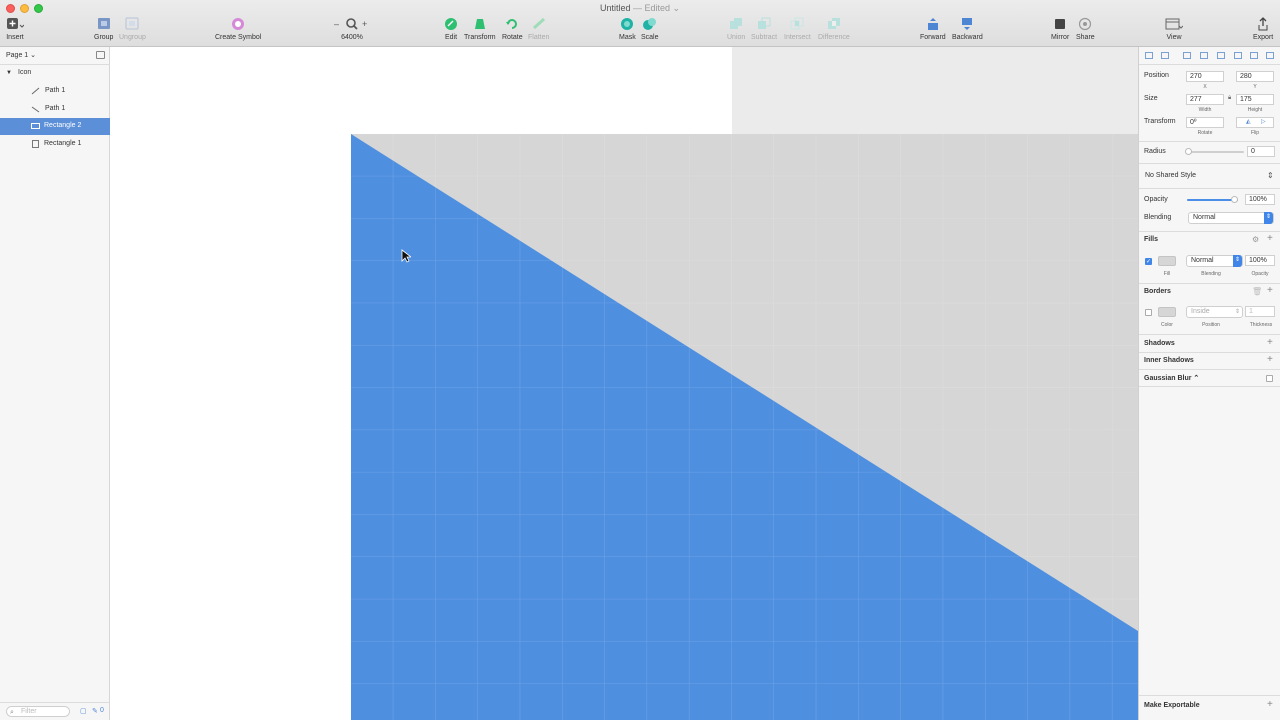  I want to click on blur-enabled-checkbox, so click(1269, 378).